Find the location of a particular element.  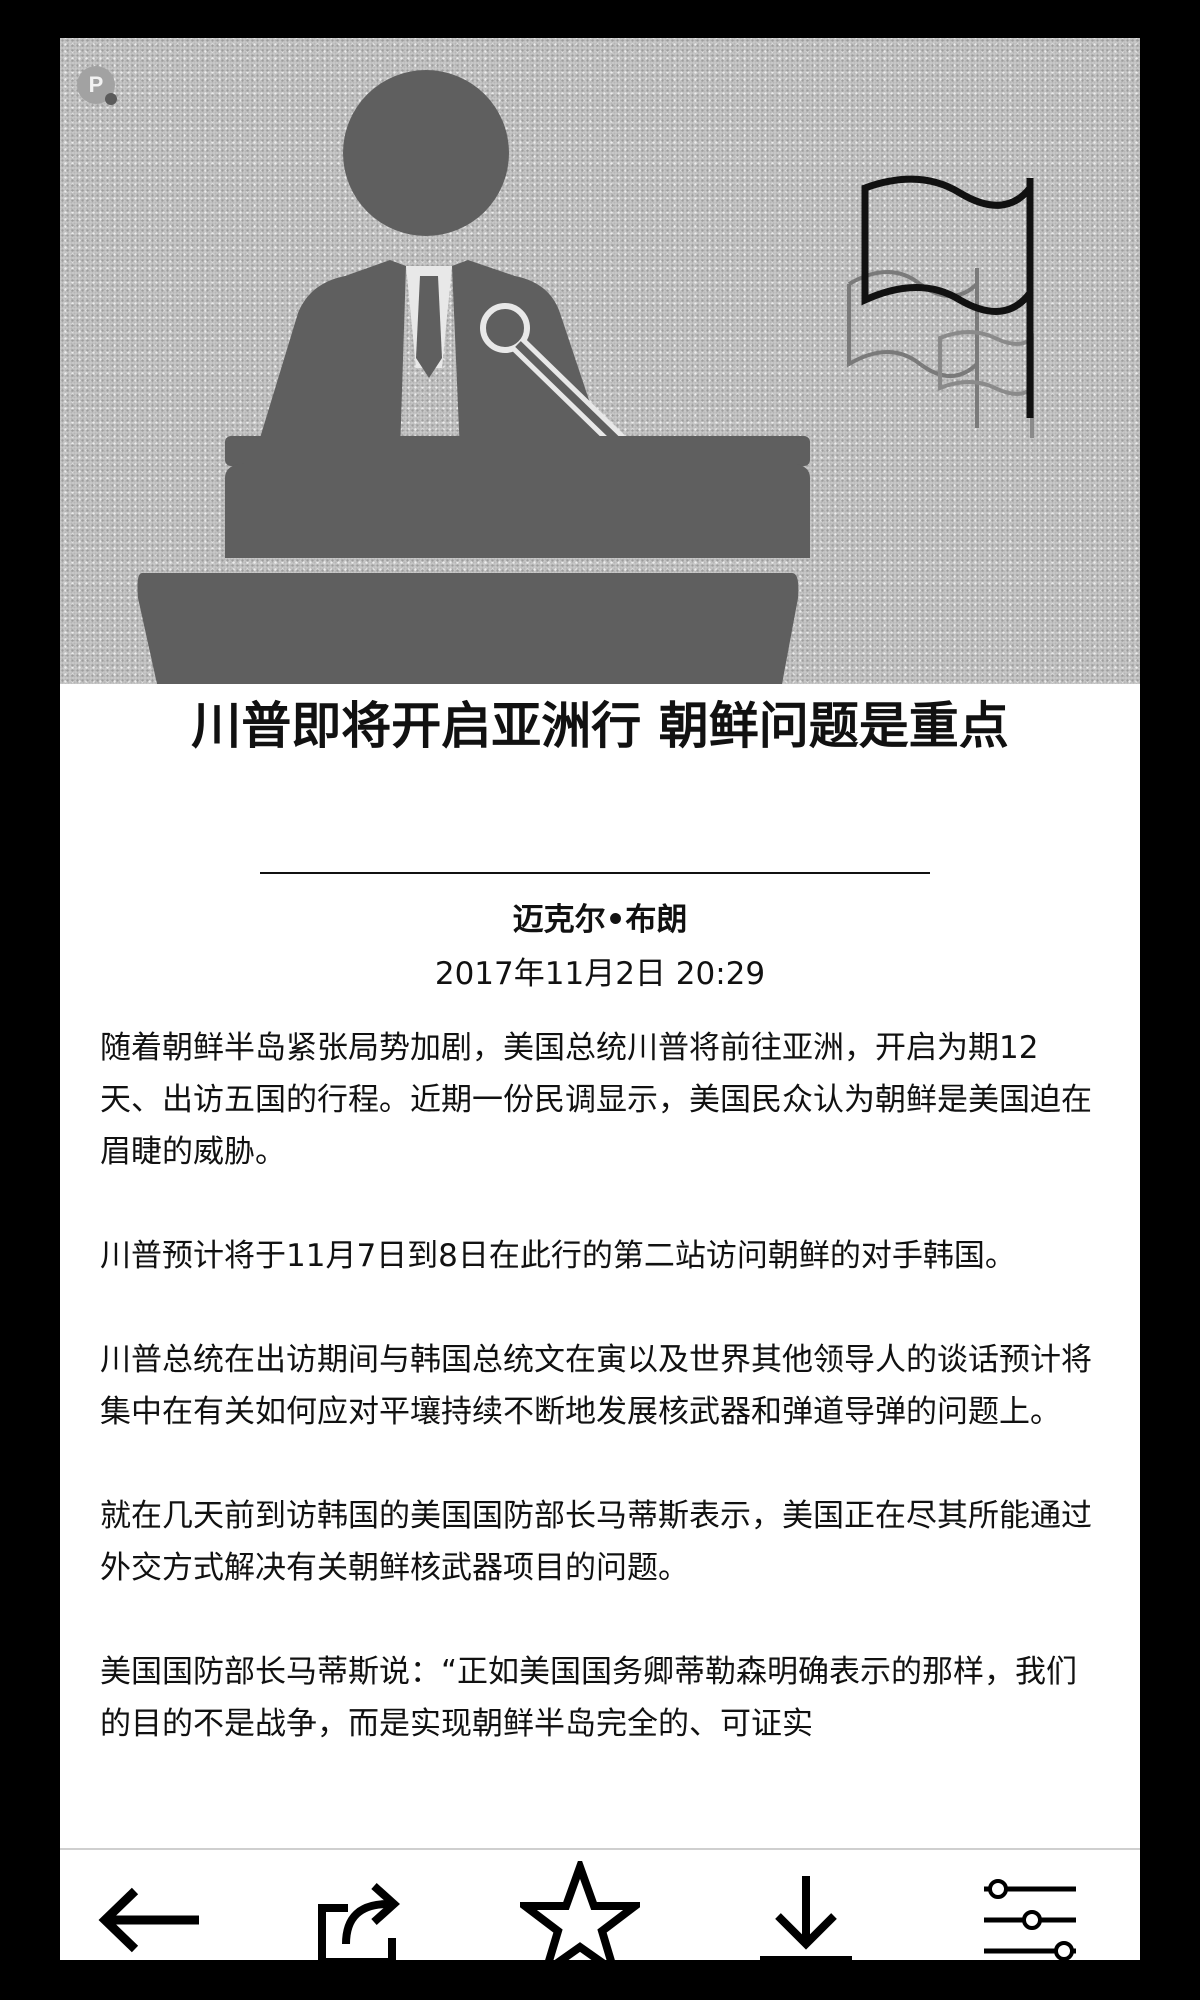

sliders-icon is located at coordinates (1030, 1919).